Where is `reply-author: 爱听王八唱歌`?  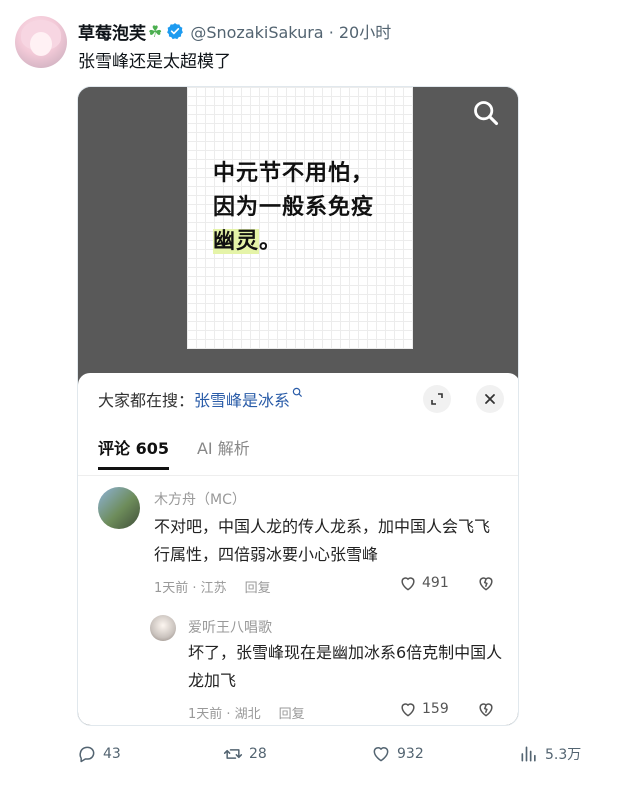
reply-author: 爱听王八唱歌 is located at coordinates (230, 628).